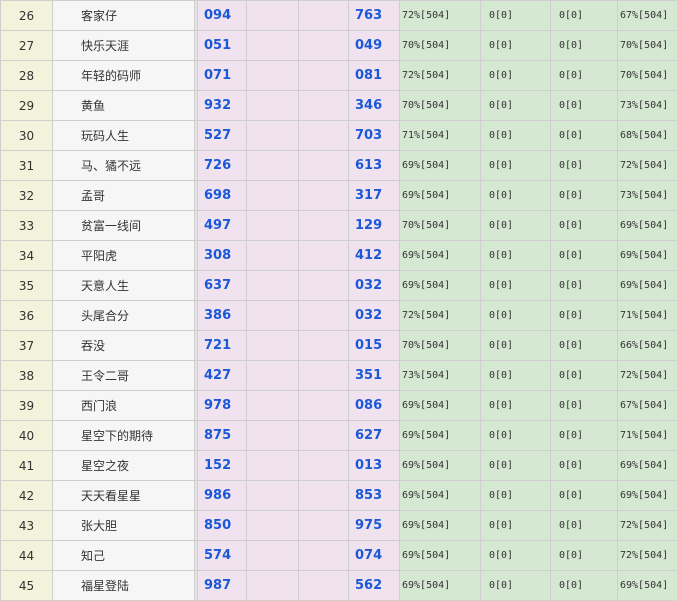 This screenshot has width=677, height=601. Describe the element at coordinates (222, 555) in the screenshot. I see `number-1-cell: 574` at that location.